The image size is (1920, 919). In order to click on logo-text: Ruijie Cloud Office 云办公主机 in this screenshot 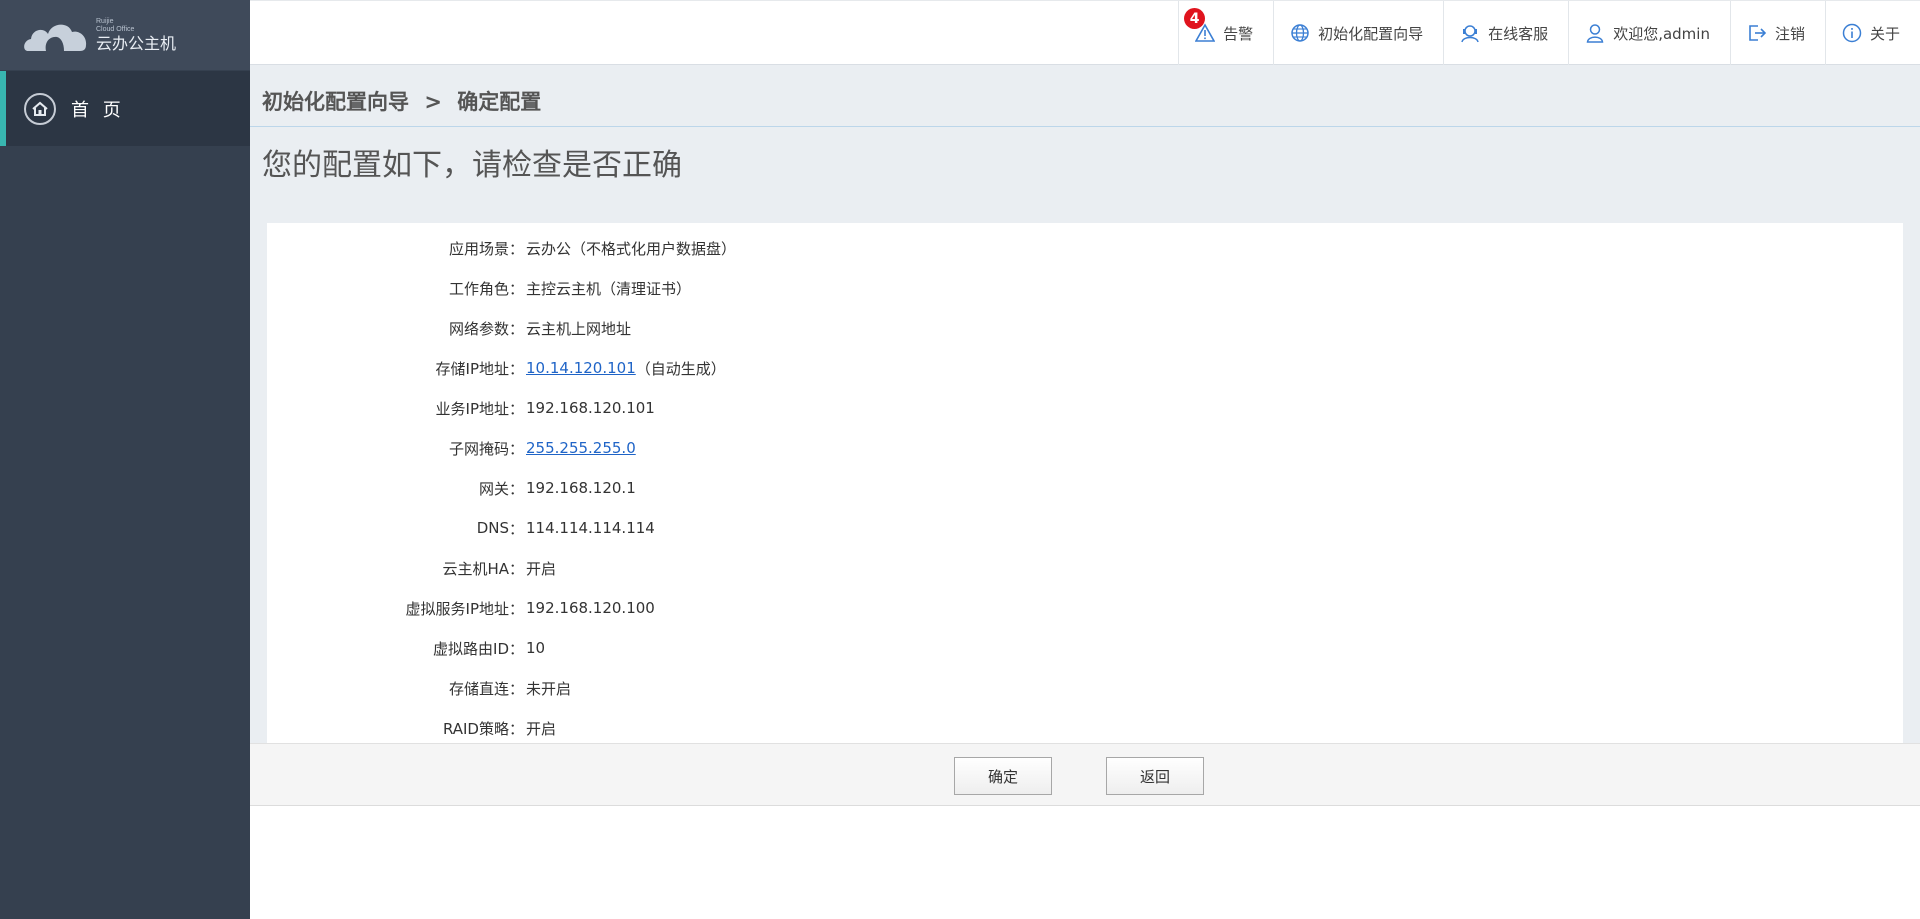, I will do `click(136, 35)`.